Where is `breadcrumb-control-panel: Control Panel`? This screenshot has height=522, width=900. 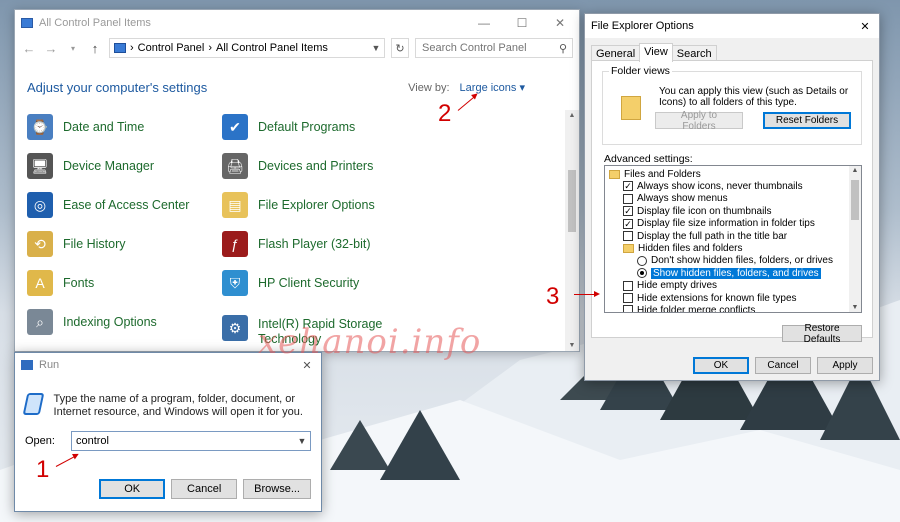 breadcrumb-control-panel: Control Panel is located at coordinates (171, 48).